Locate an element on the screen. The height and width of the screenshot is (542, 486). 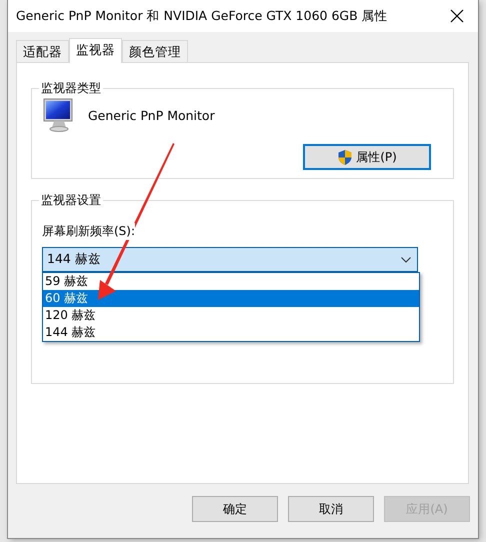
caret-icon is located at coordinates (406, 259).